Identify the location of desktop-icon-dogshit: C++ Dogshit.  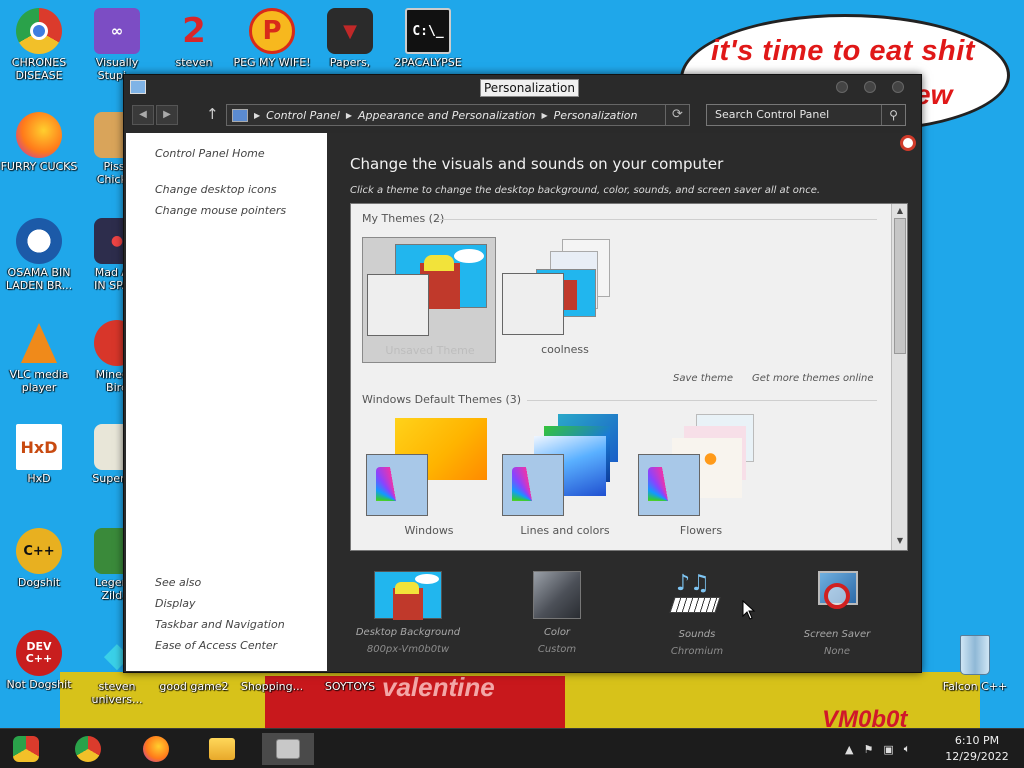
(39, 558).